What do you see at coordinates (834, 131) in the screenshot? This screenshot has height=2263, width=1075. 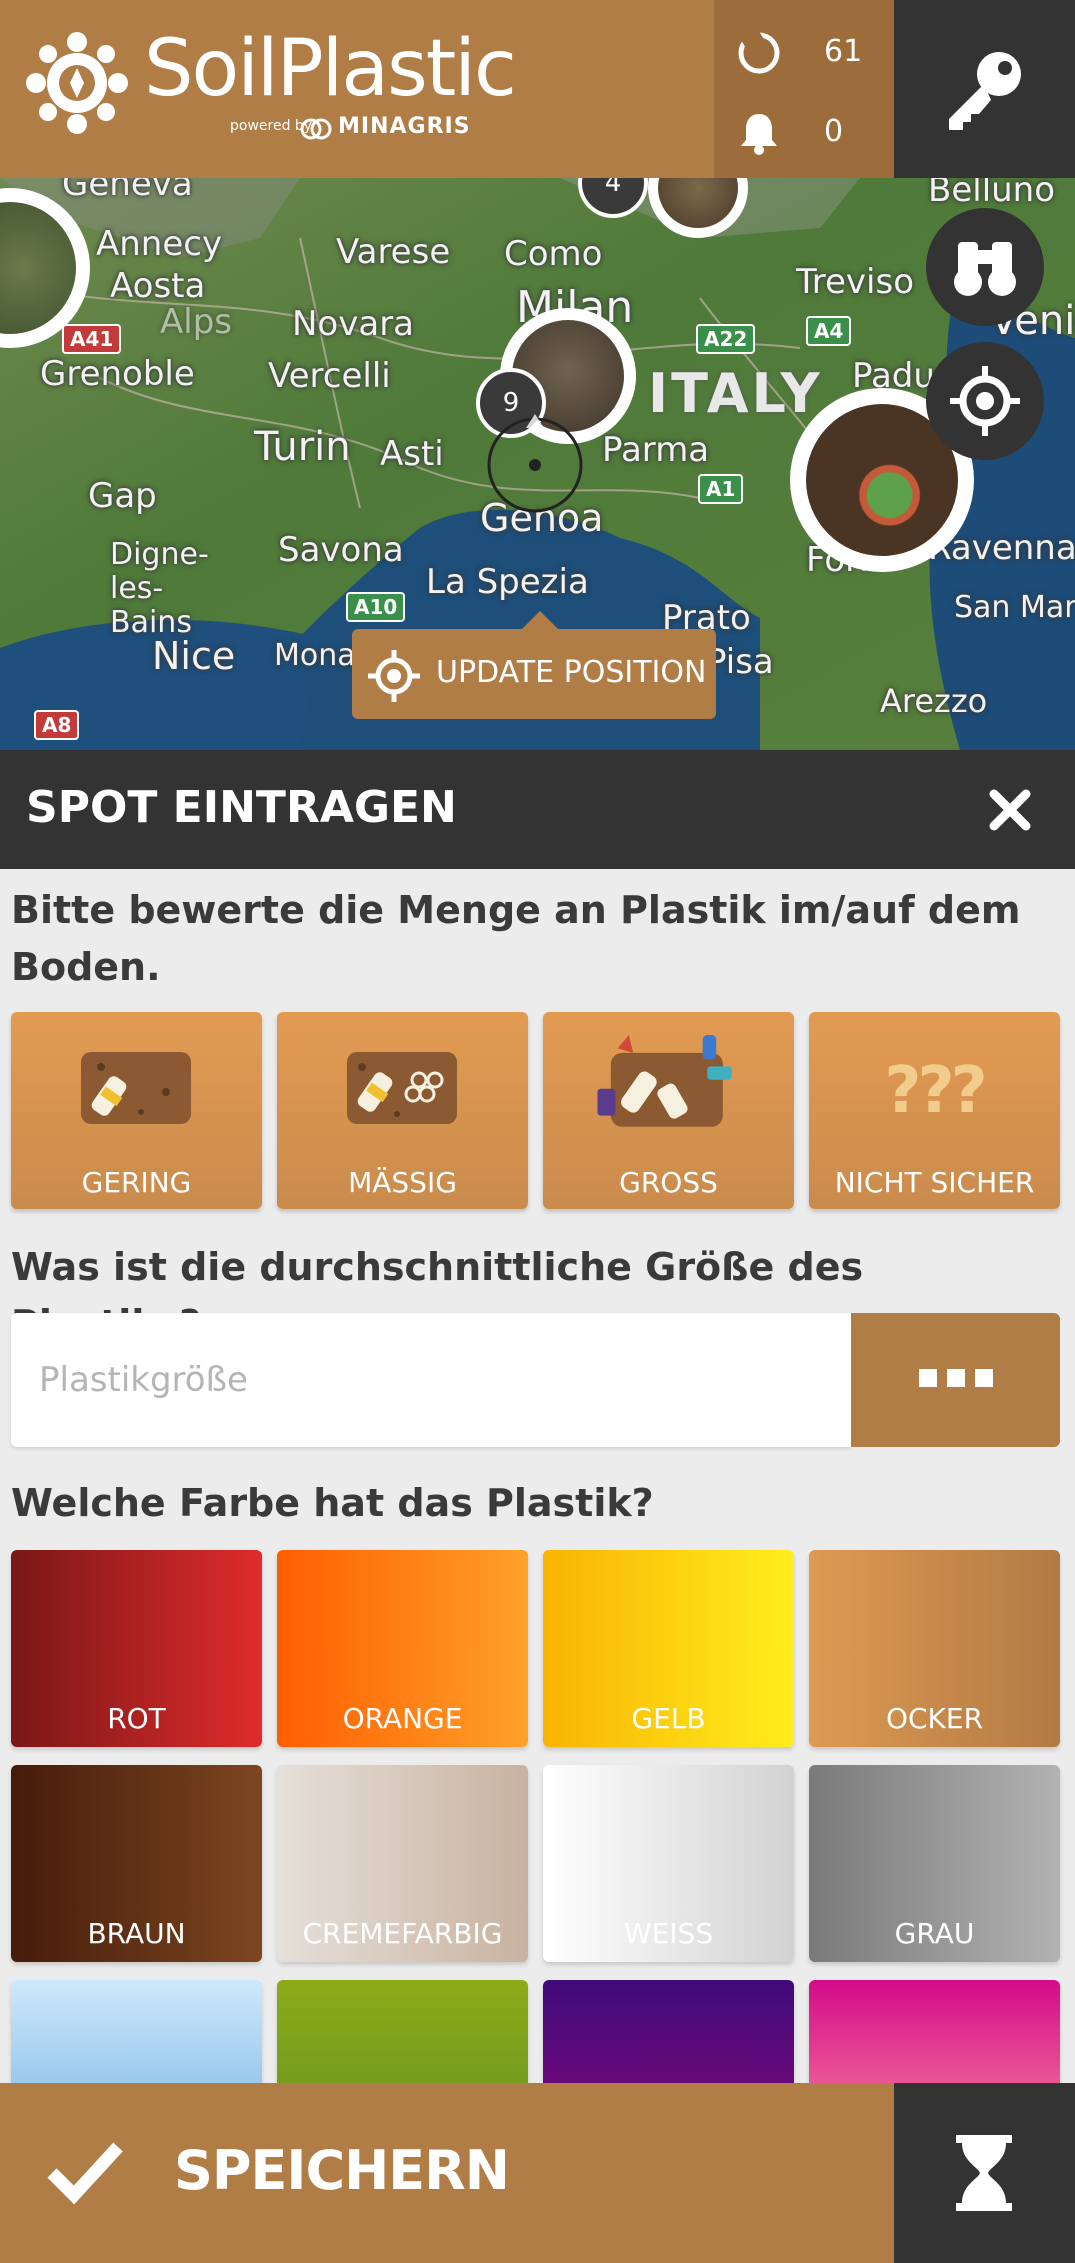 I see `notifications-count: 0` at bounding box center [834, 131].